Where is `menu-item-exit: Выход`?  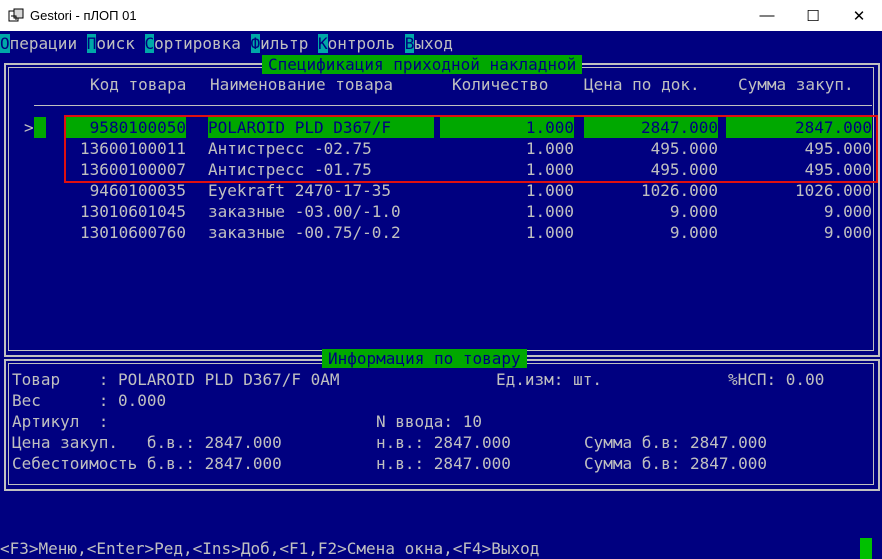 menu-item-exit: Выход is located at coordinates (428, 43).